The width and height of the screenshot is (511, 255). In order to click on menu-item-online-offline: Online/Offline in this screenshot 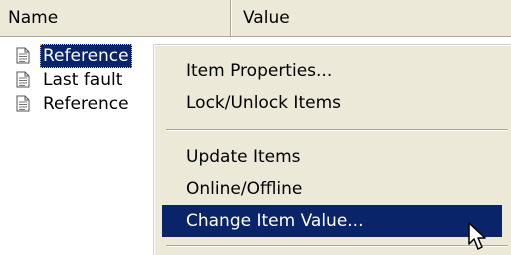, I will do `click(332, 189)`.